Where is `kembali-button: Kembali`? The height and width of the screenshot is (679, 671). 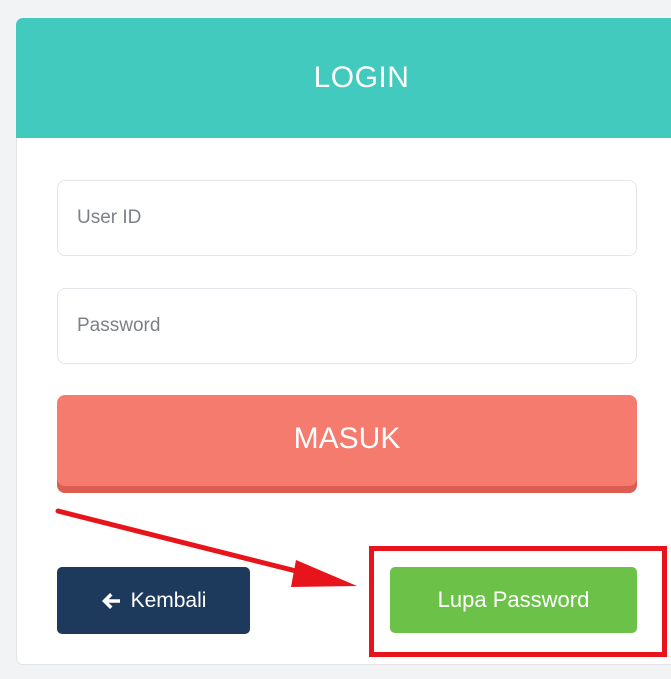 kembali-button: Kembali is located at coordinates (153, 600).